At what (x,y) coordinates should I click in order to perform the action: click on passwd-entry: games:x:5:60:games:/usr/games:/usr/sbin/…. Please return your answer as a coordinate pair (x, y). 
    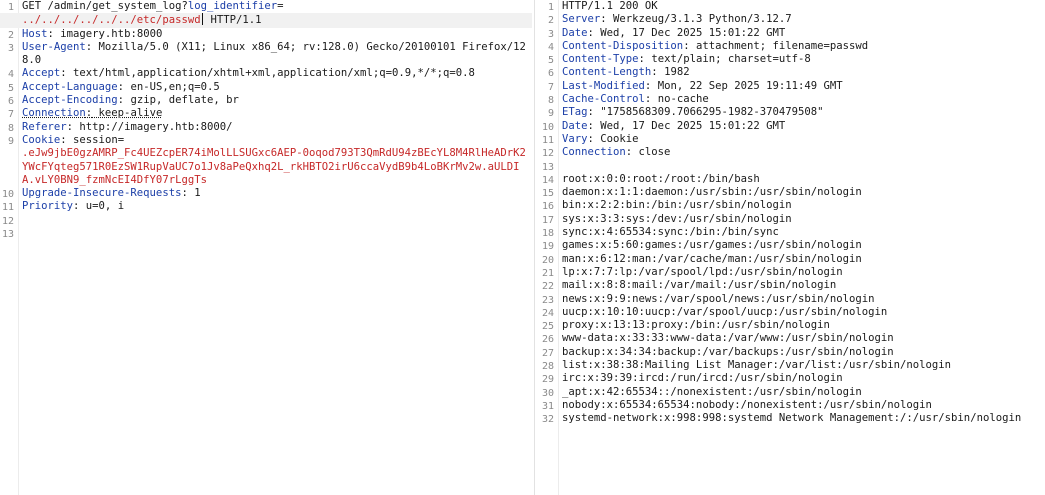
    Looking at the image, I should click on (712, 245).